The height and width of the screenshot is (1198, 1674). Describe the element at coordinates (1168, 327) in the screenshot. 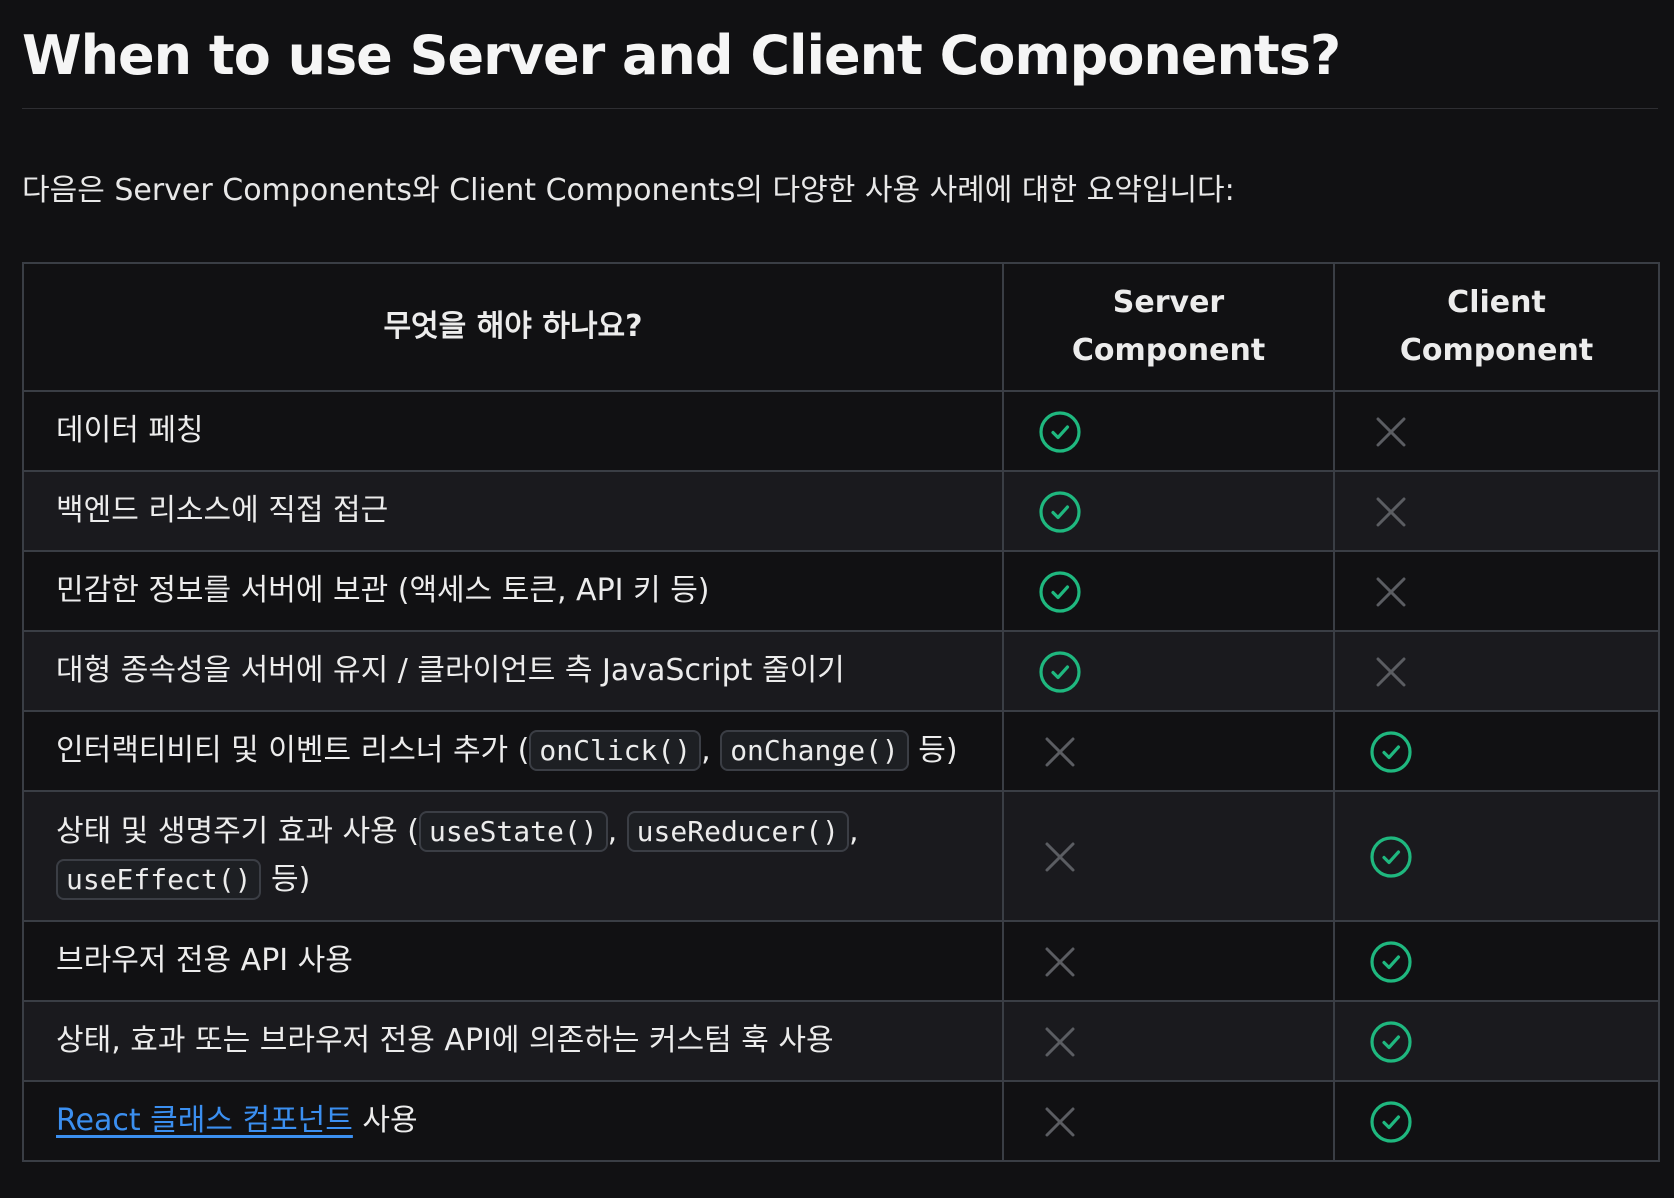

I see `header-server: Server Component` at that location.